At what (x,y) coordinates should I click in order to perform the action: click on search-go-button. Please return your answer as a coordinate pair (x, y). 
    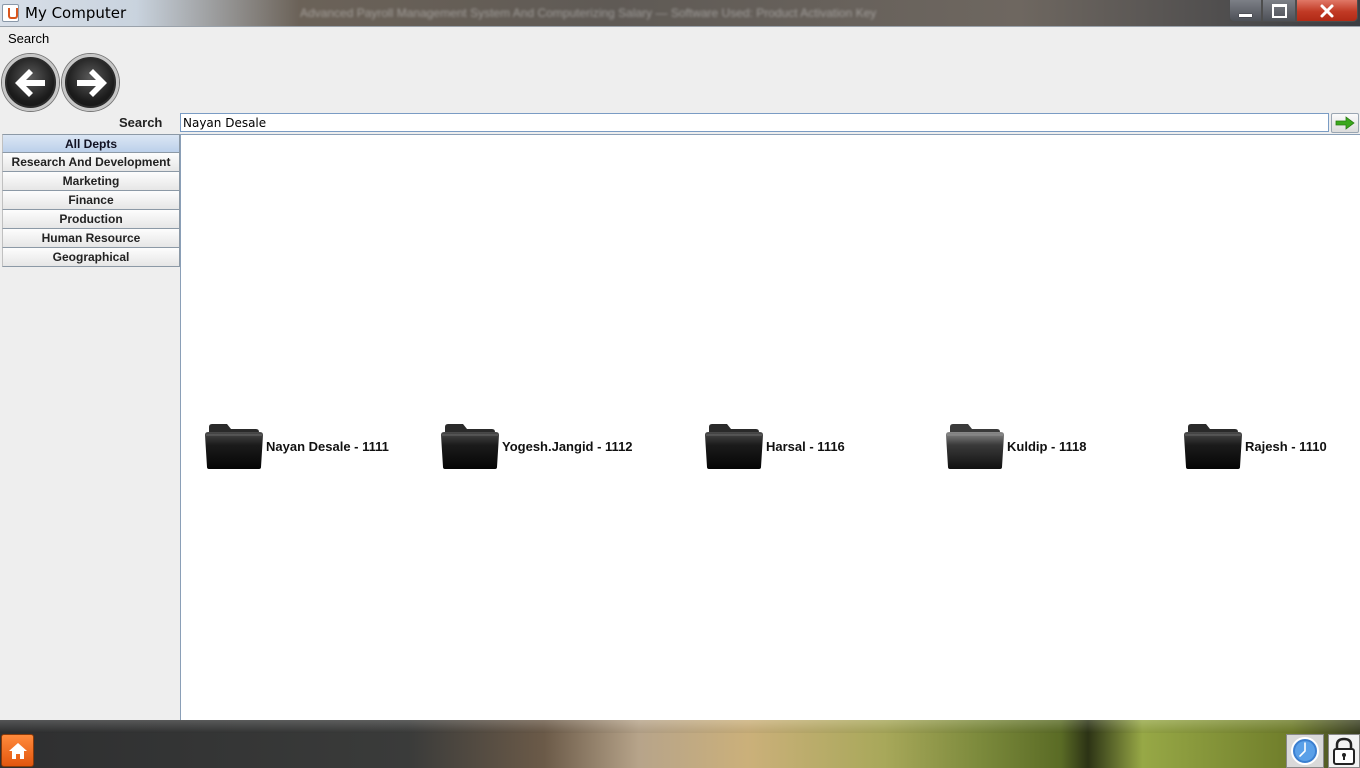
    Looking at the image, I should click on (1345, 123).